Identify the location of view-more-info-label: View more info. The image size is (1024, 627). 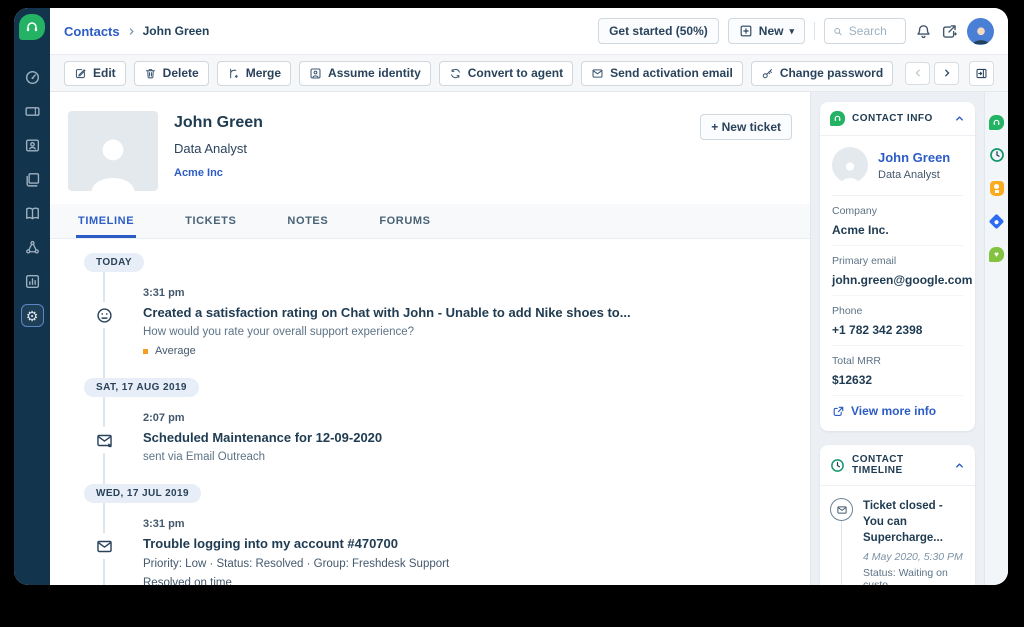
(894, 411).